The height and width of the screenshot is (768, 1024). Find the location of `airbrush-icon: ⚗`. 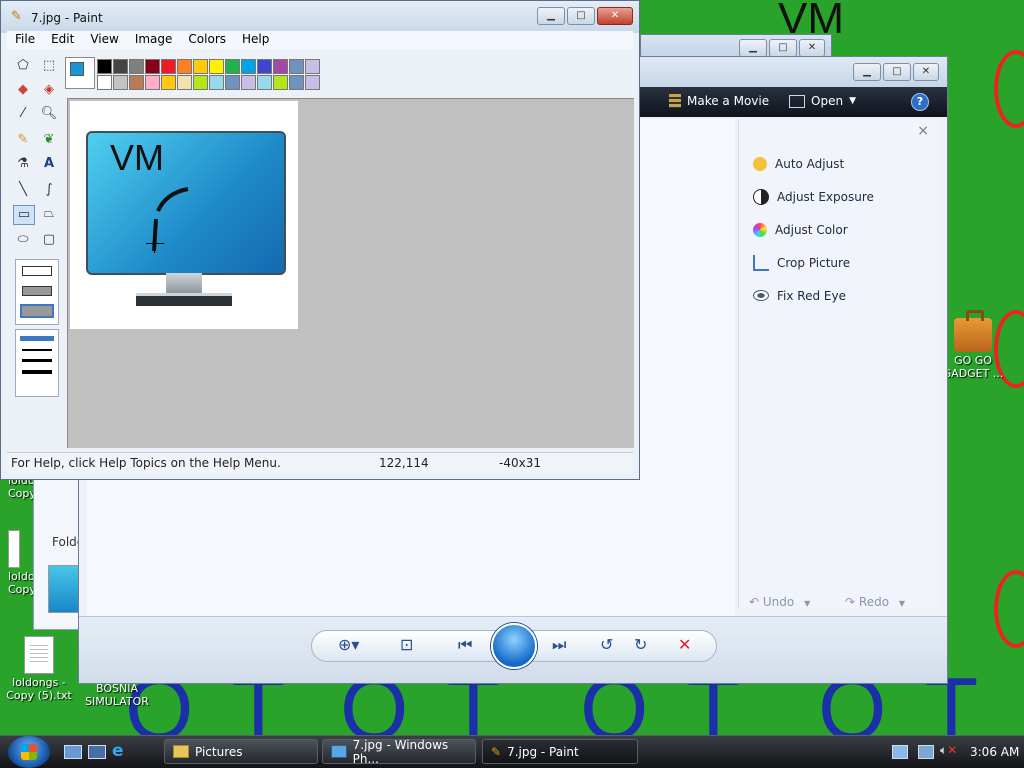

airbrush-icon: ⚗ is located at coordinates (23, 164).